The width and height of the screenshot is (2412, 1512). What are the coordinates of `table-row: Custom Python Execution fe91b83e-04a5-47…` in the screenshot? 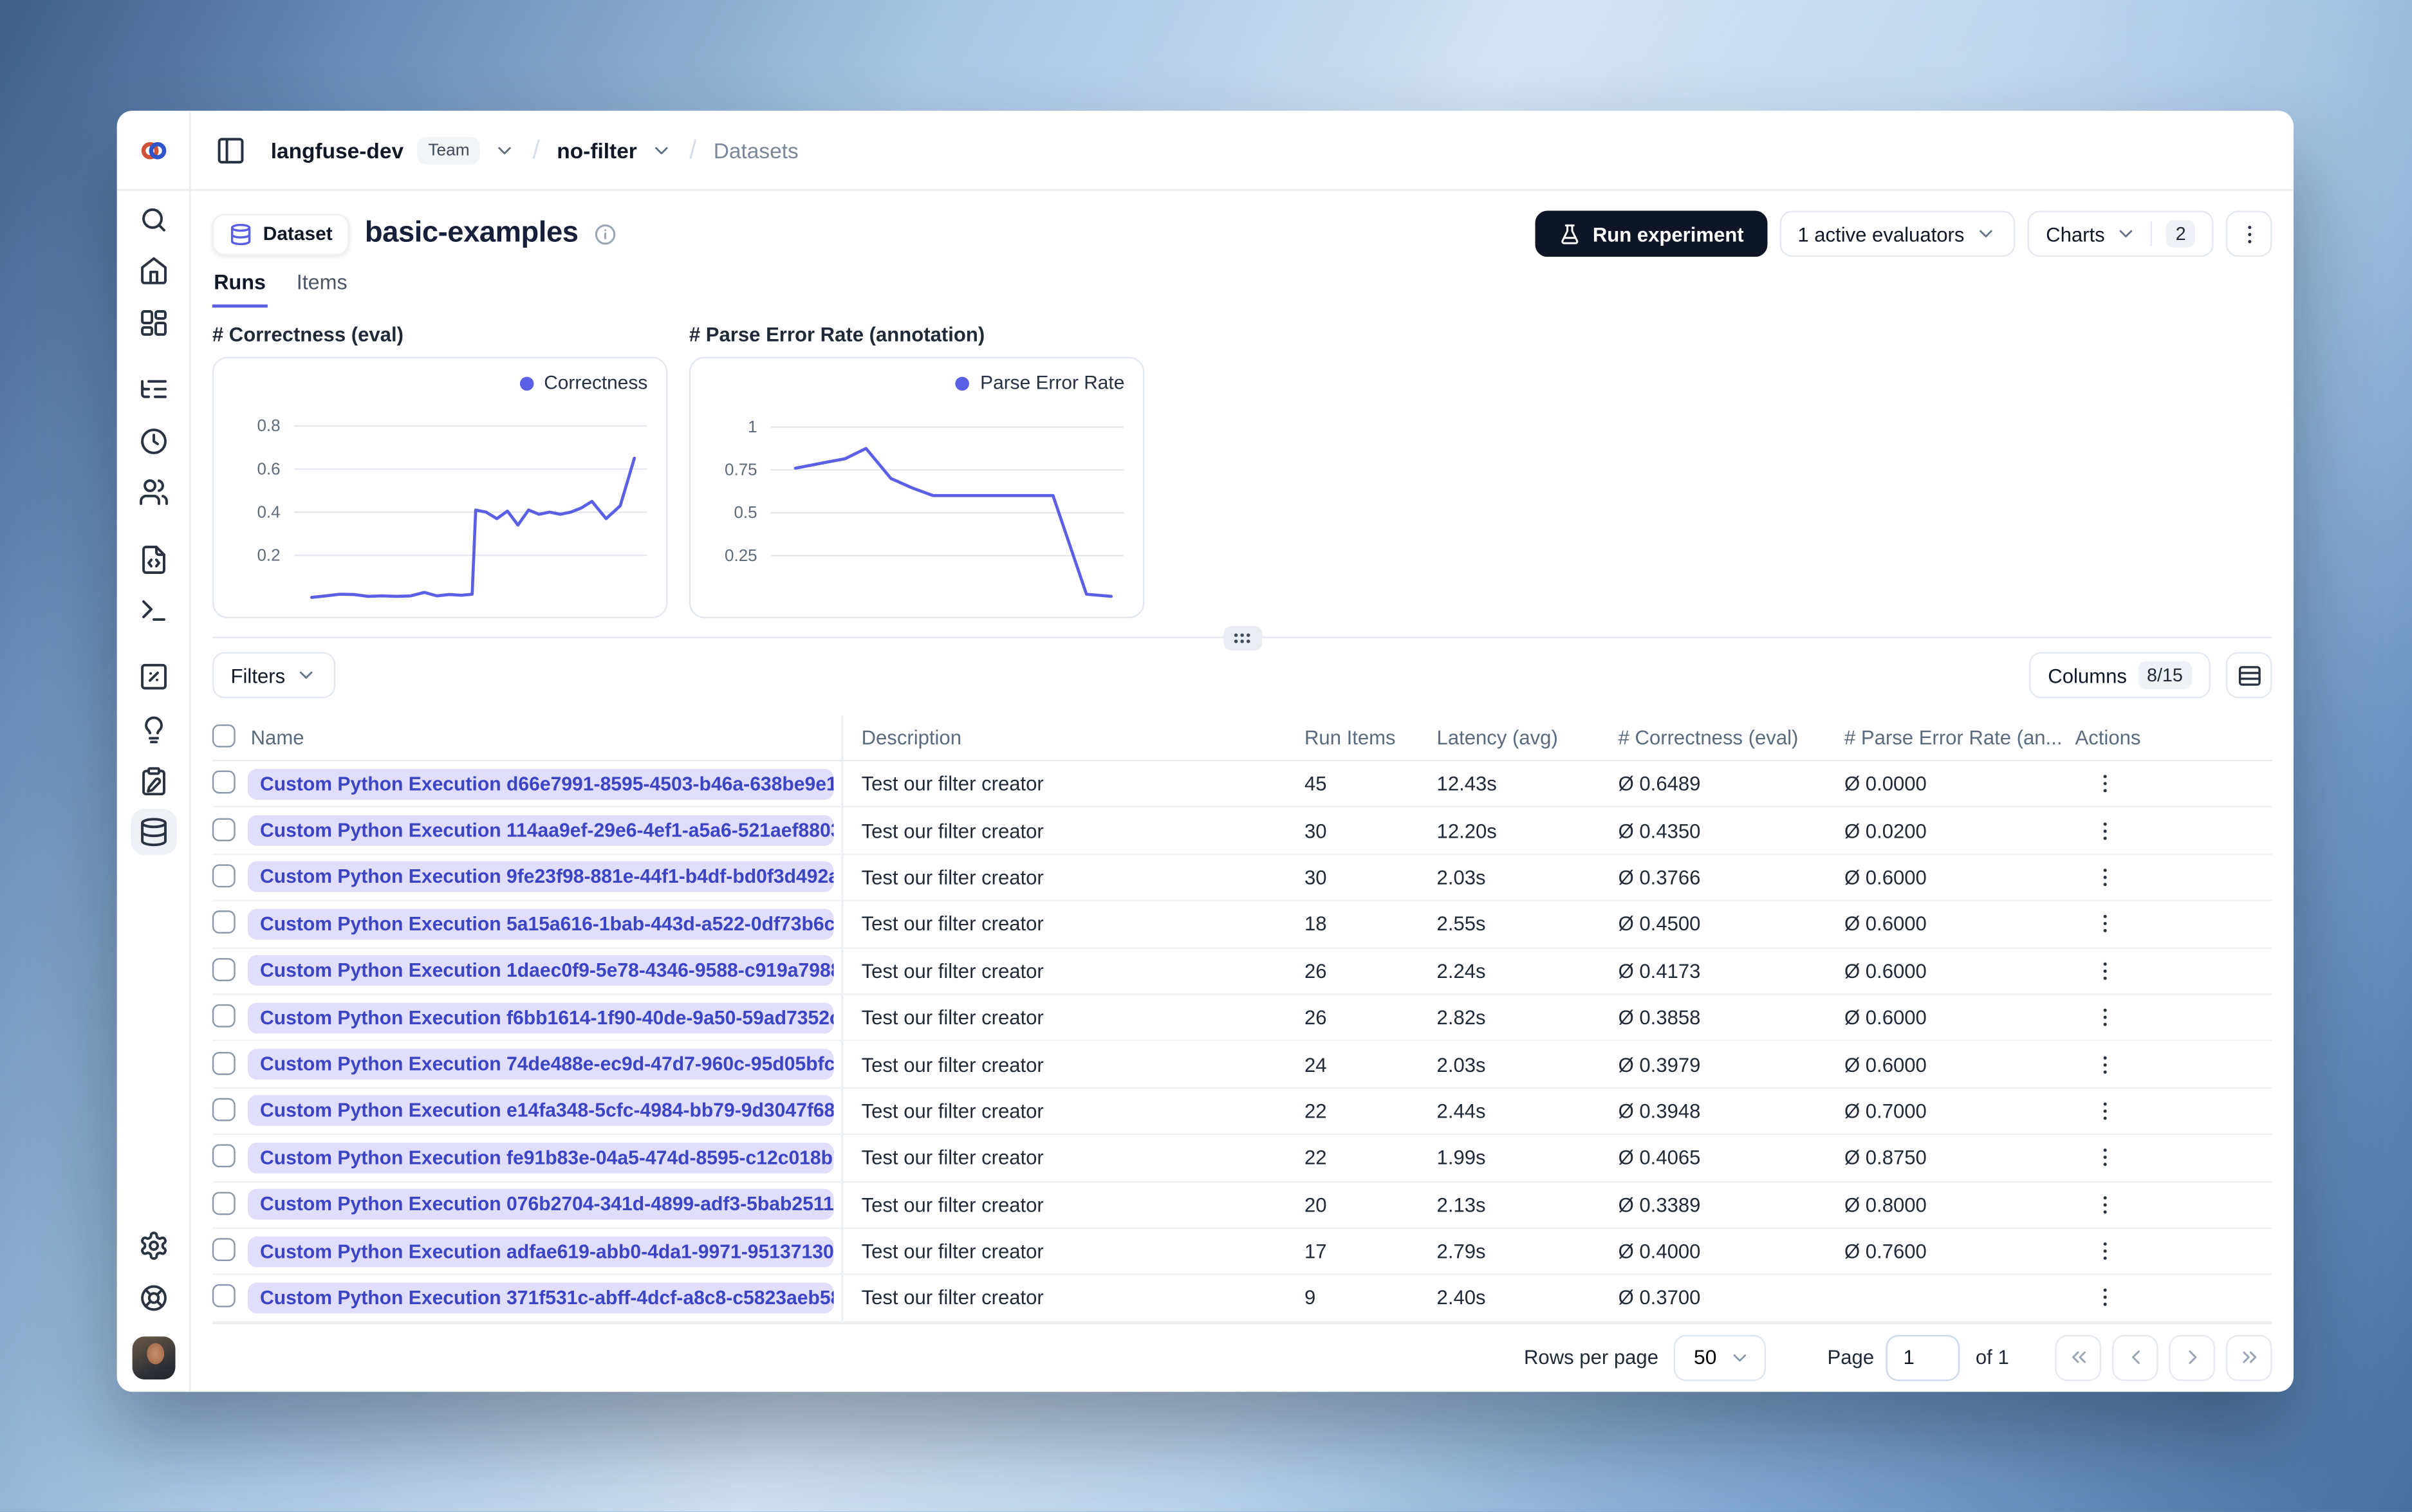 It's located at (1242, 1158).